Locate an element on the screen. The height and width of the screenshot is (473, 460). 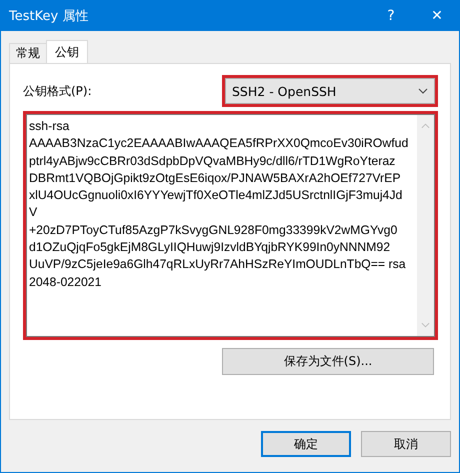
tab: 公钥 is located at coordinates (67, 51).